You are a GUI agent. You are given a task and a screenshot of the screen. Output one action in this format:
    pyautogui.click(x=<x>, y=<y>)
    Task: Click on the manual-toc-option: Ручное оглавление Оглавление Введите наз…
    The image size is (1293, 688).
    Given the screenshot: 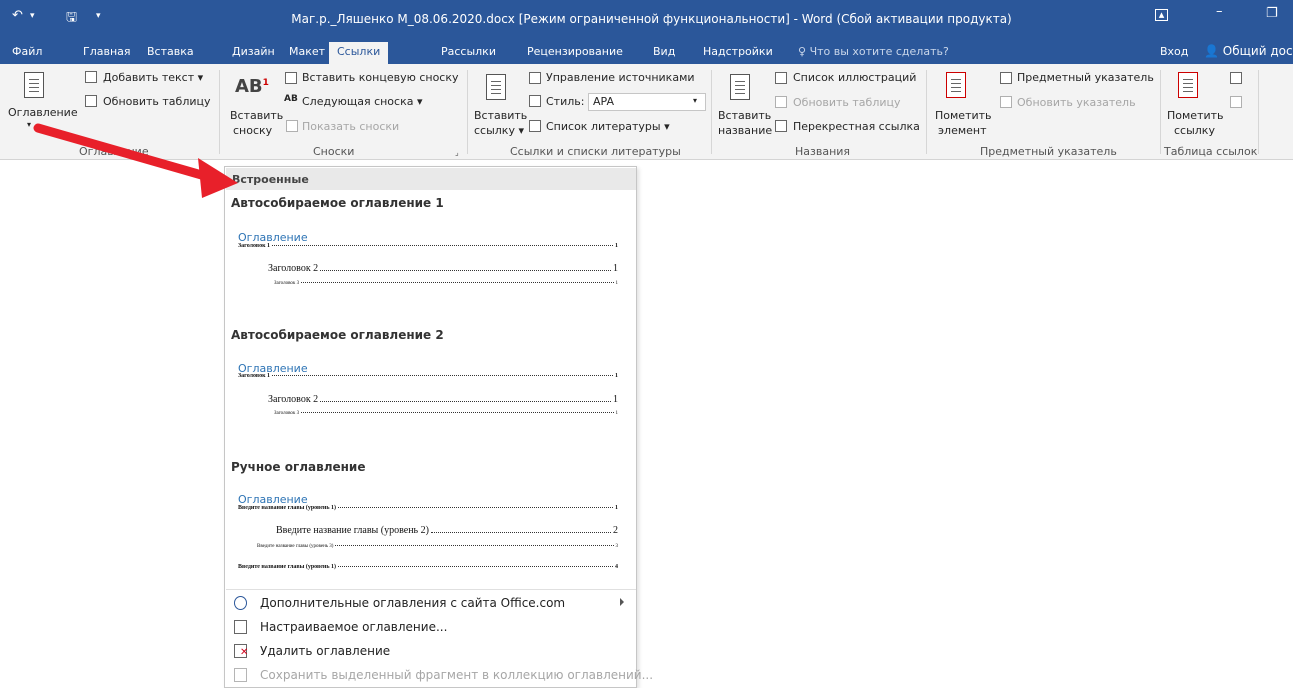 What is the action you would take?
    pyautogui.click(x=431, y=521)
    